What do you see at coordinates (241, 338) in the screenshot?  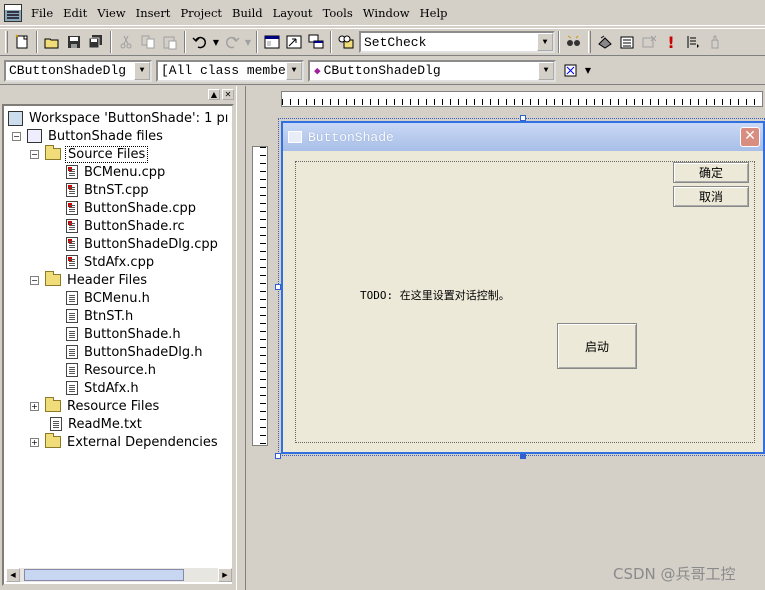 I see `pane-splitter` at bounding box center [241, 338].